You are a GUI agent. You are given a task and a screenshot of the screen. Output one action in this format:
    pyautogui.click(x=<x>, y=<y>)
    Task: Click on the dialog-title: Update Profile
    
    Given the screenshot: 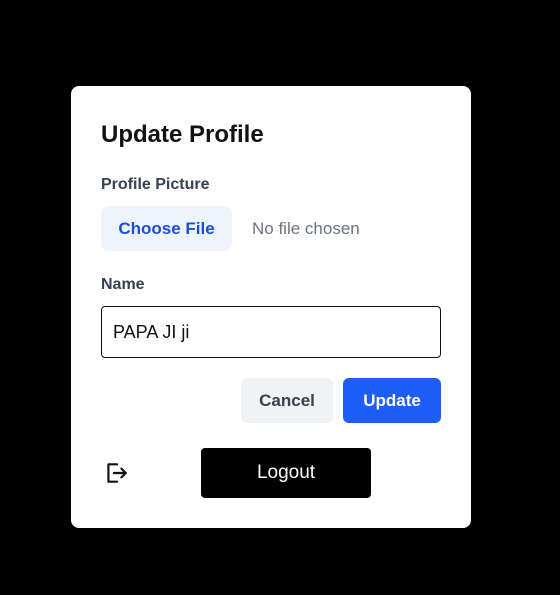 What is the action you would take?
    pyautogui.click(x=182, y=134)
    